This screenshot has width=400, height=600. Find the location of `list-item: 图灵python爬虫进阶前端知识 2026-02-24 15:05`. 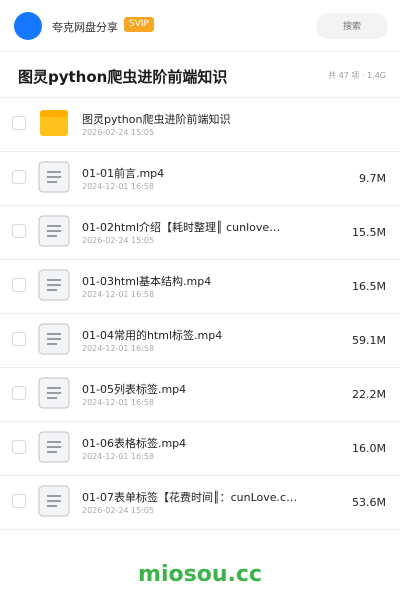

list-item: 图灵python爬虫进阶前端知识 2026-02-24 15:05 is located at coordinates (200, 125).